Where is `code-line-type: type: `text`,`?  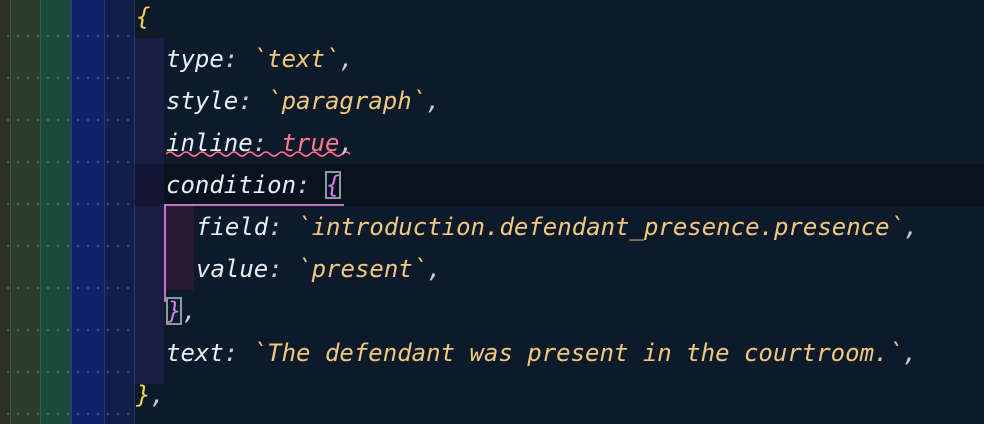 code-line-type: type: `text`, is located at coordinates (260, 59).